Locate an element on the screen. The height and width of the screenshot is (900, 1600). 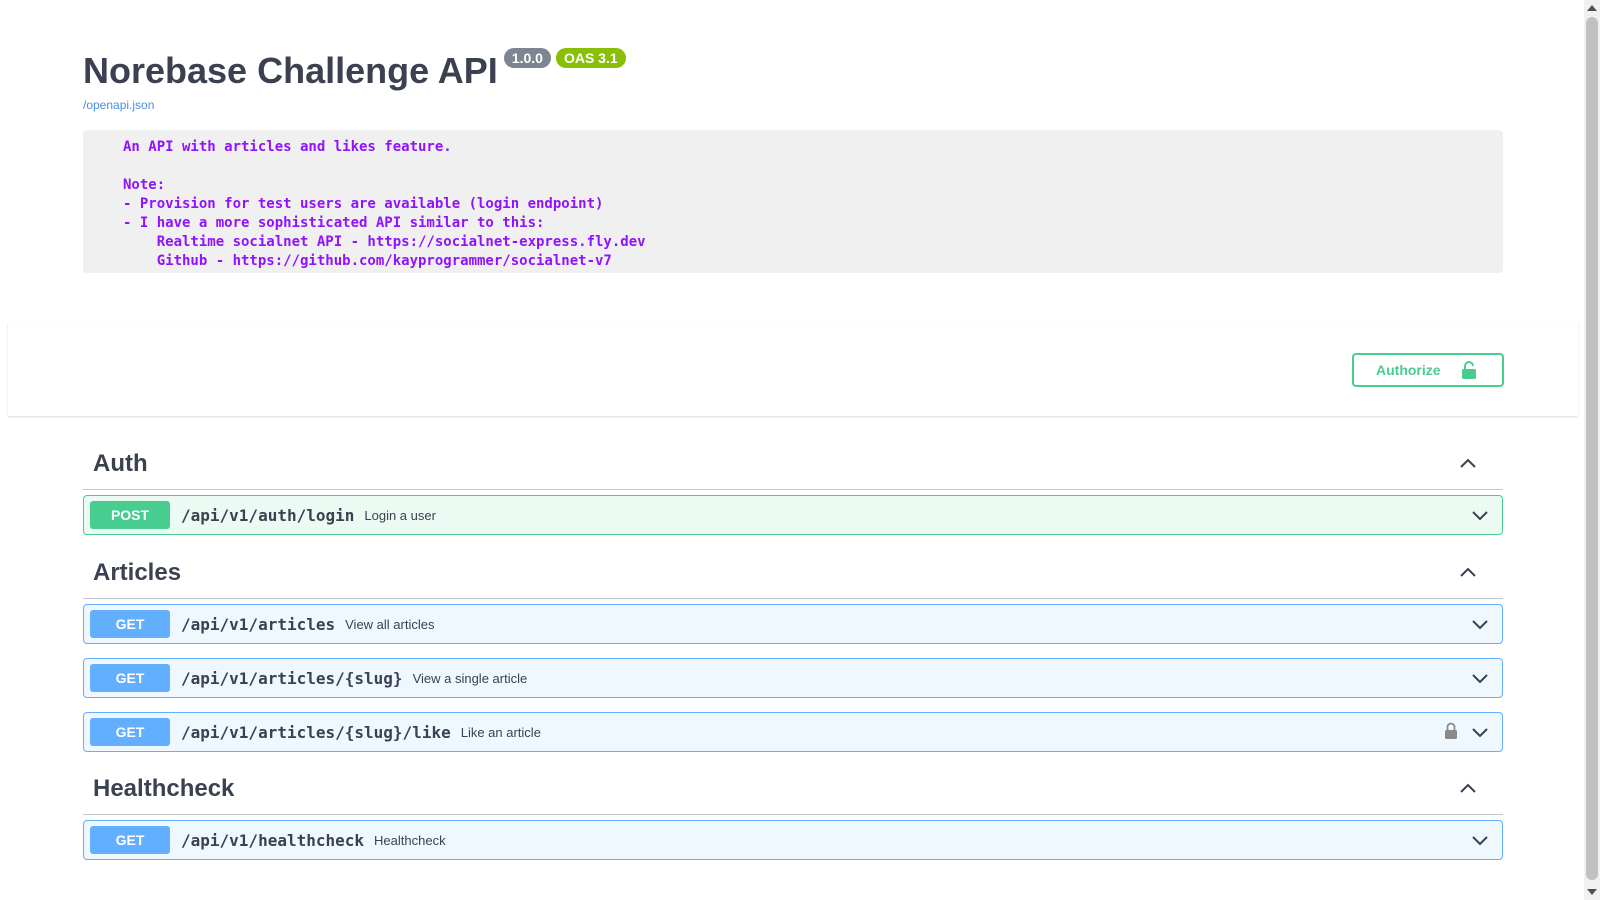
operation-path: /api/v1/articles is located at coordinates (258, 624).